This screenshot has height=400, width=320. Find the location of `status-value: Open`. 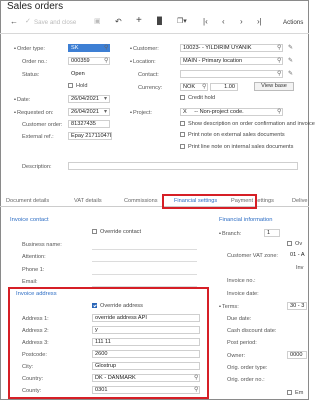

status-value: Open is located at coordinates (89, 74).